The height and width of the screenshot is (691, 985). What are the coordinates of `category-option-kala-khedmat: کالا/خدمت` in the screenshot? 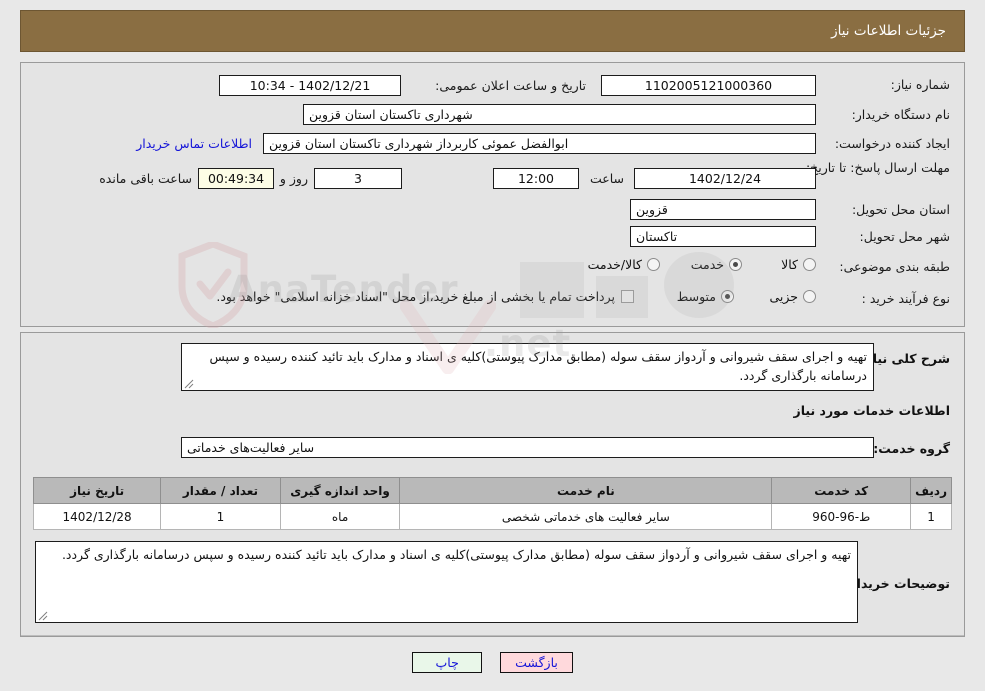 It's located at (624, 264).